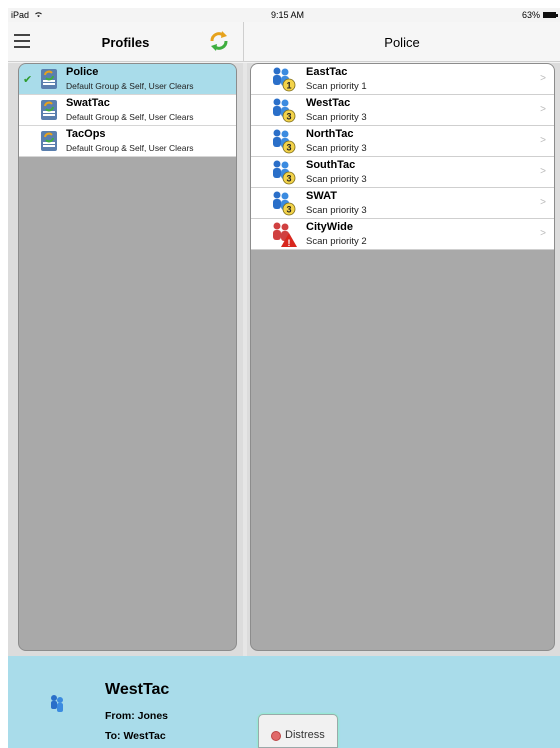  I want to click on status-device: iPad, so click(27, 15).